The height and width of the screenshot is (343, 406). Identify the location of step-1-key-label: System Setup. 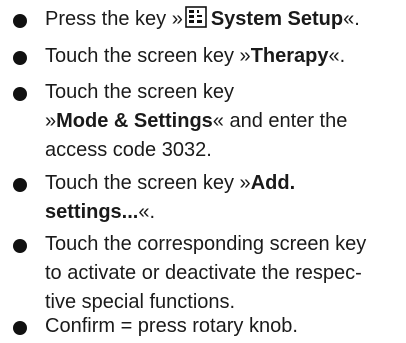
(277, 19).